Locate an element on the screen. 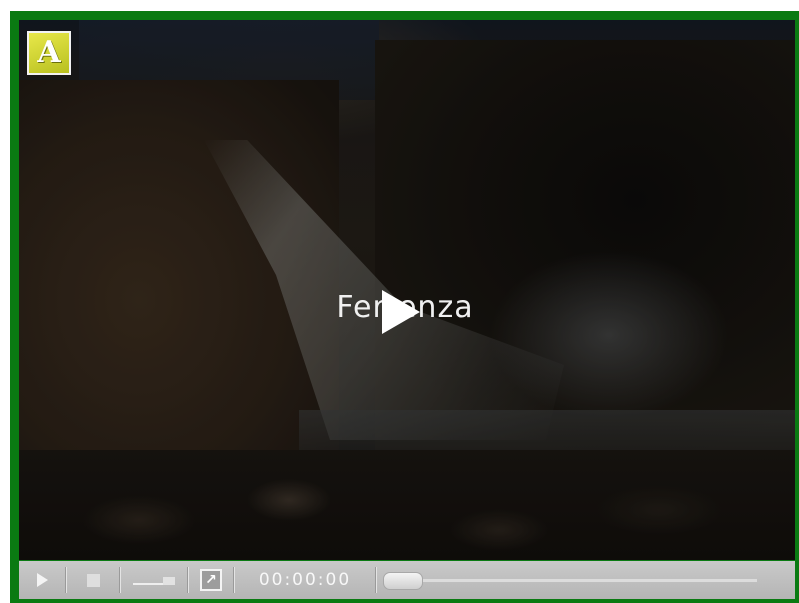 The image size is (799, 603). seek-bar is located at coordinates (567, 580).